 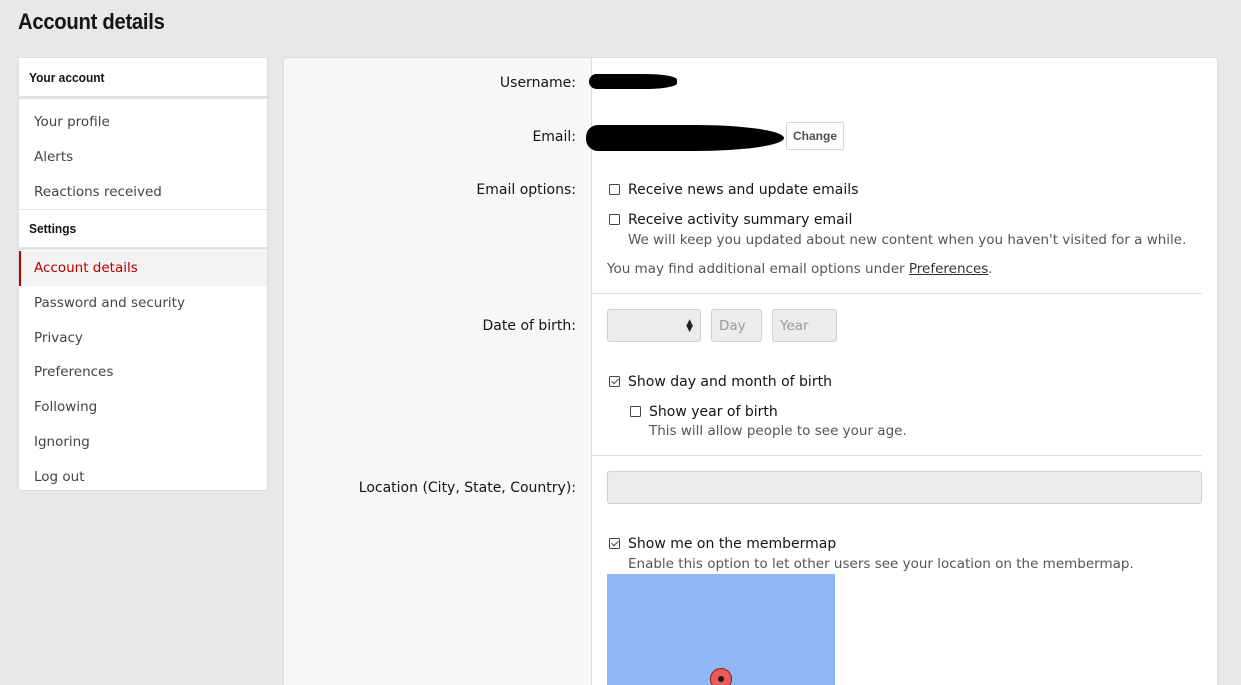 I want to click on map-pin-icon, so click(x=721, y=676).